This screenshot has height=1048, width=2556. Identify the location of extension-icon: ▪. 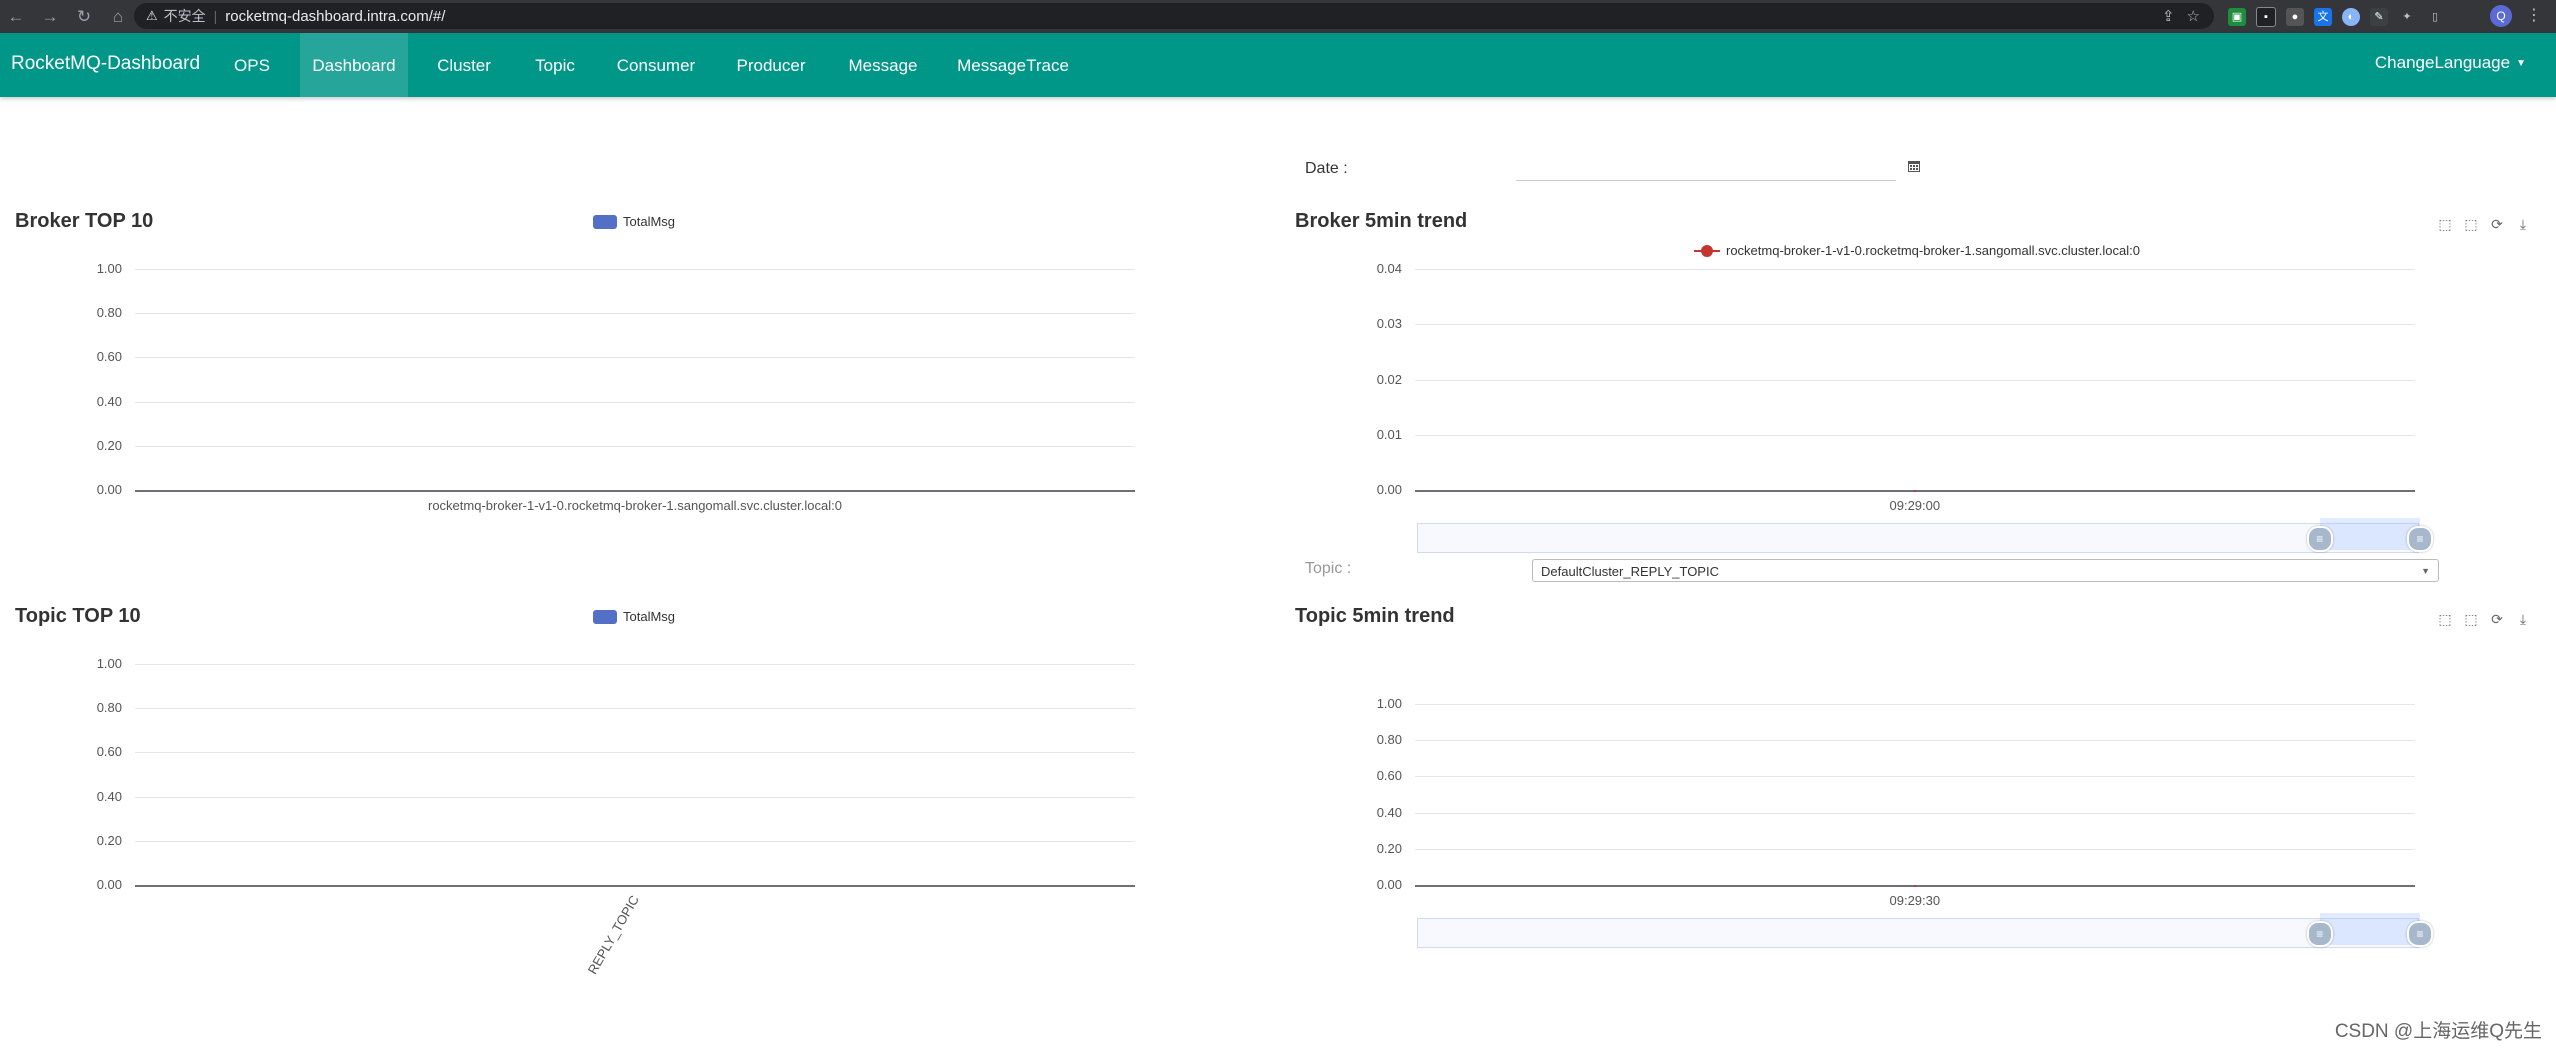
(2266, 16).